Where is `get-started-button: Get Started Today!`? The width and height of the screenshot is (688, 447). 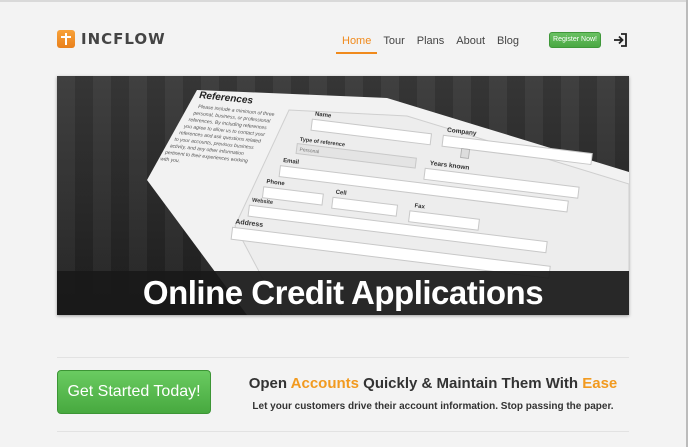
get-started-button: Get Started Today! is located at coordinates (134, 392).